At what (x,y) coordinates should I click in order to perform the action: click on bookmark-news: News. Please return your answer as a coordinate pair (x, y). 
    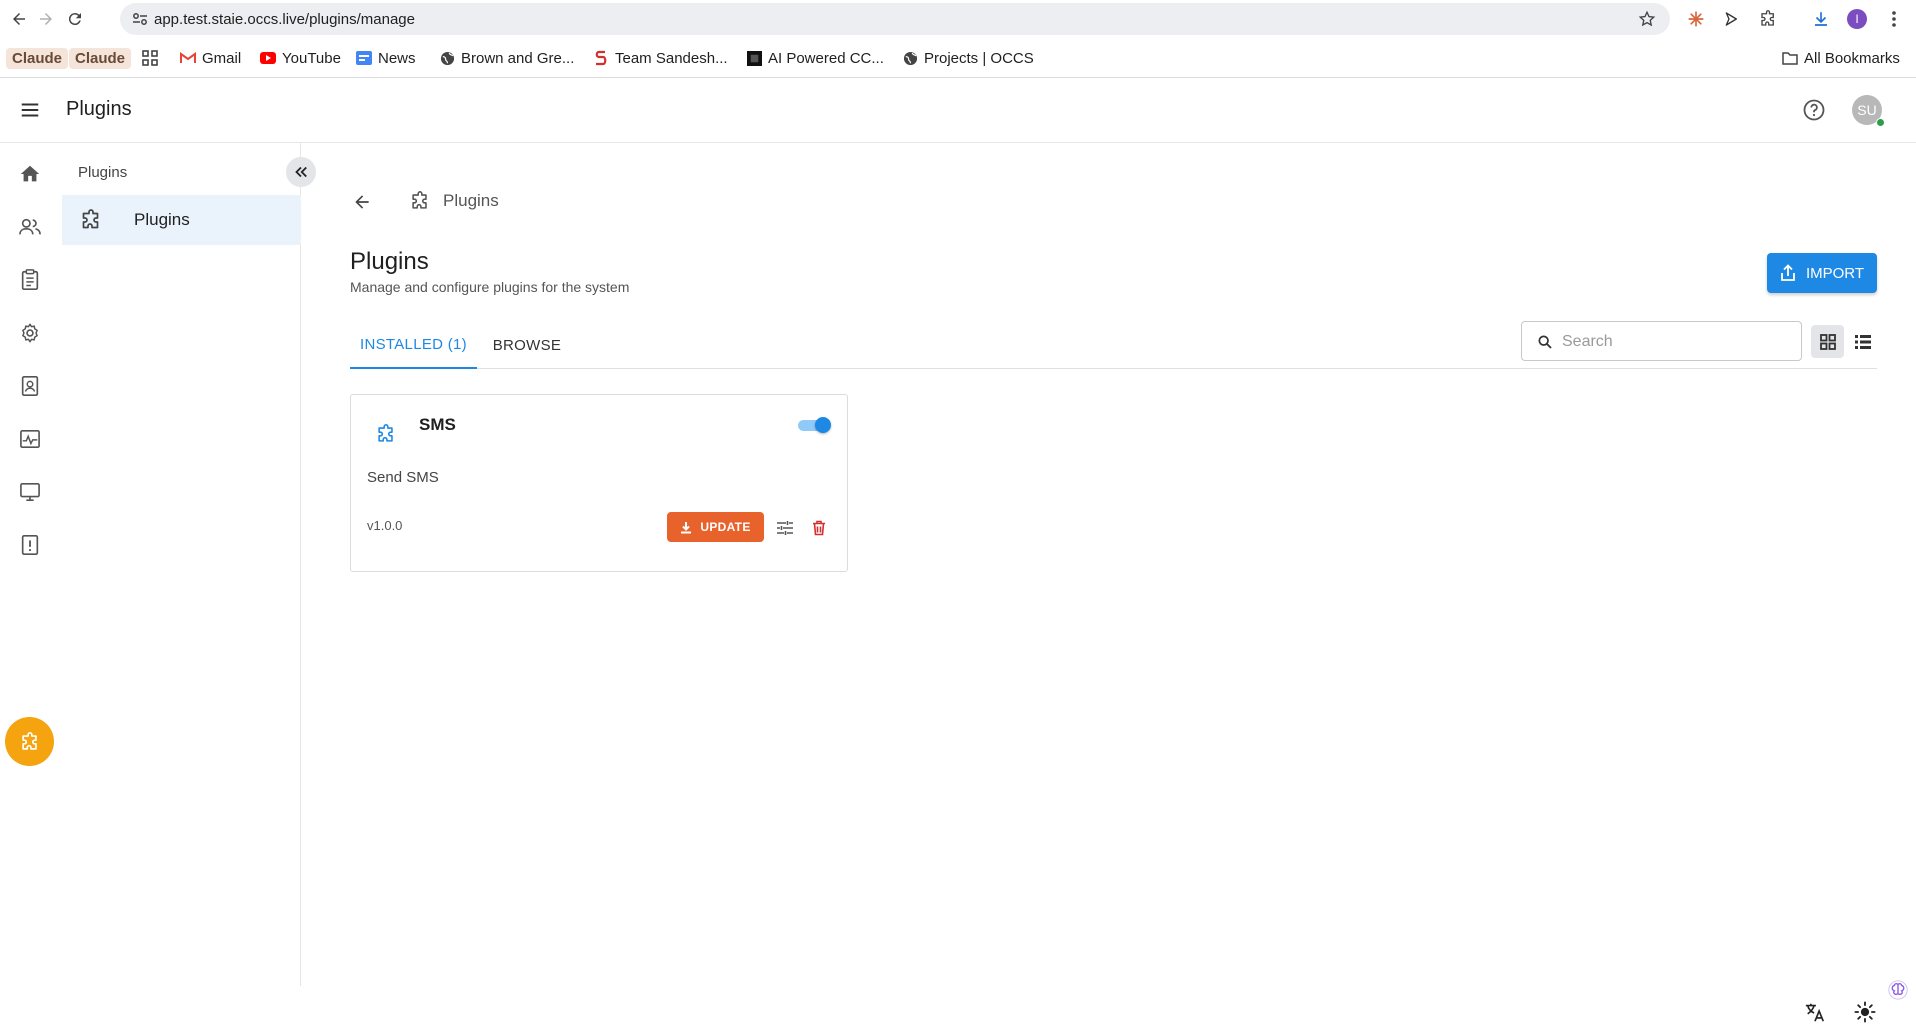
    Looking at the image, I should click on (386, 58).